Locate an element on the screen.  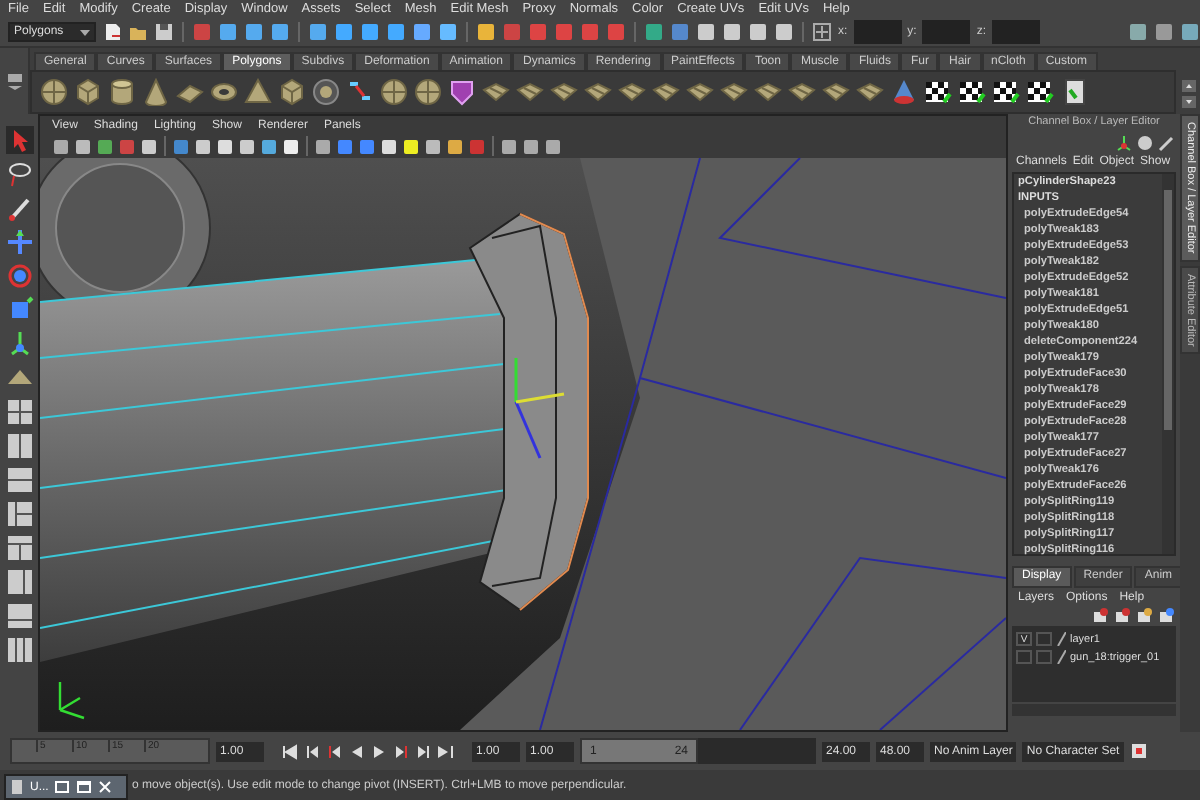
folder-icon is located at coordinates (138, 32).